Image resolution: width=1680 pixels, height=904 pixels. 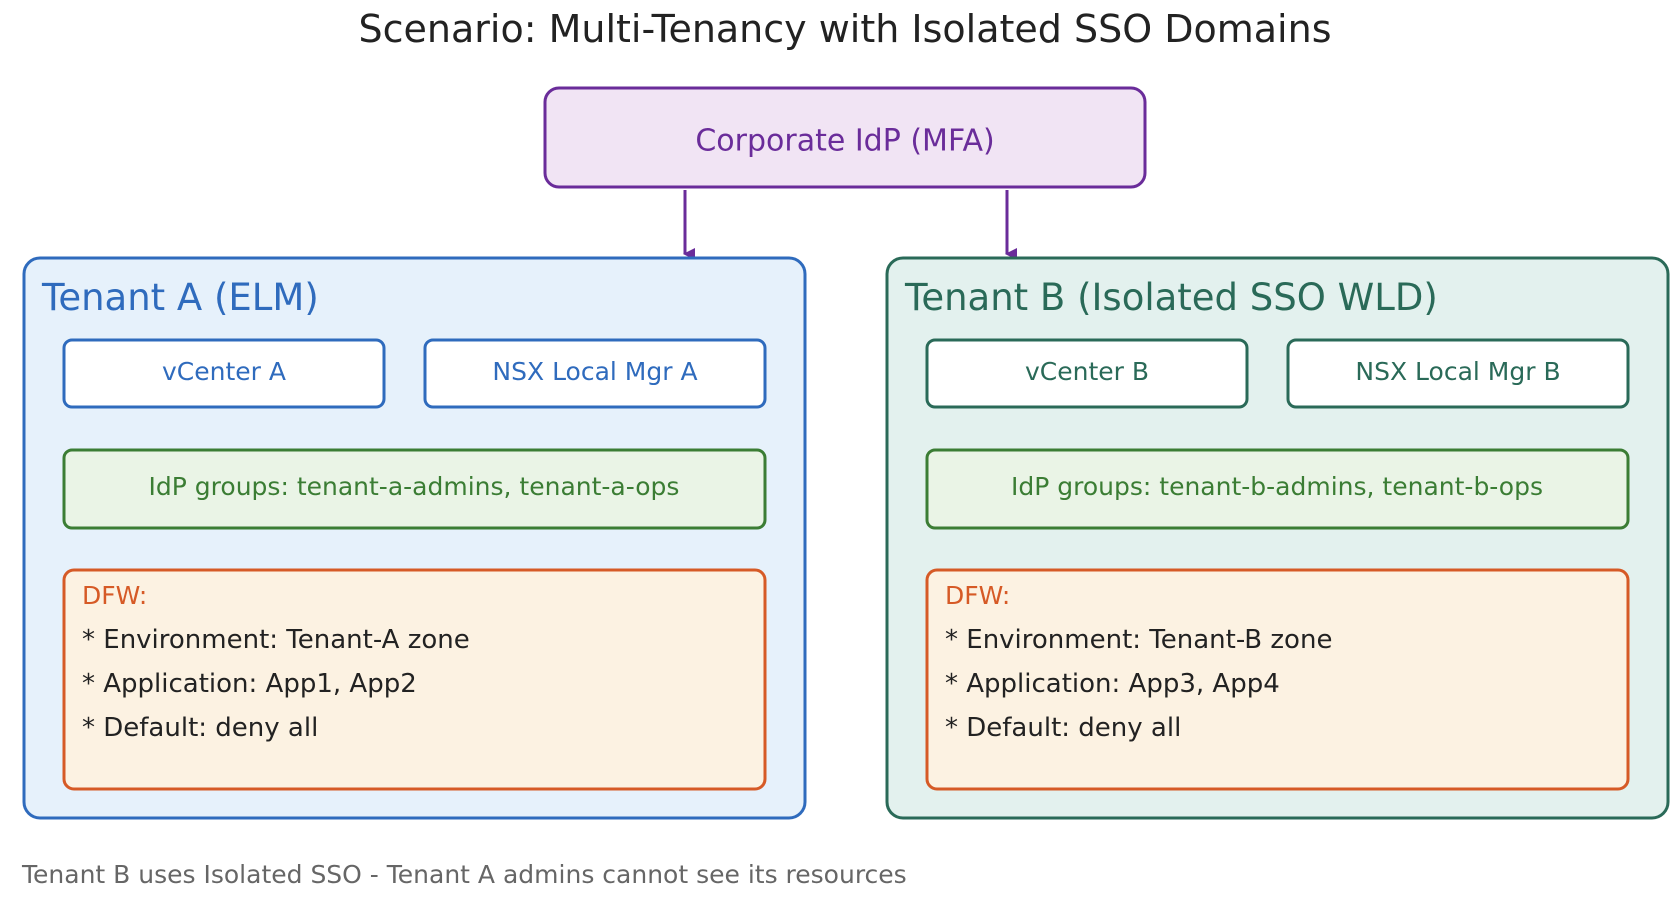 I want to click on tenant-a-dfw-title: DFW:, so click(x=114, y=595).